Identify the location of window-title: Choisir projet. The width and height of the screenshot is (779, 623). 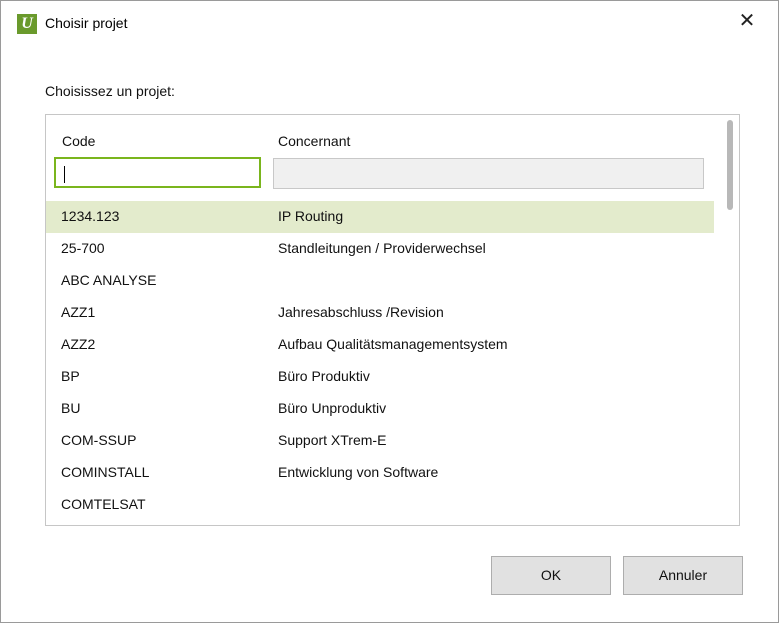
(86, 23).